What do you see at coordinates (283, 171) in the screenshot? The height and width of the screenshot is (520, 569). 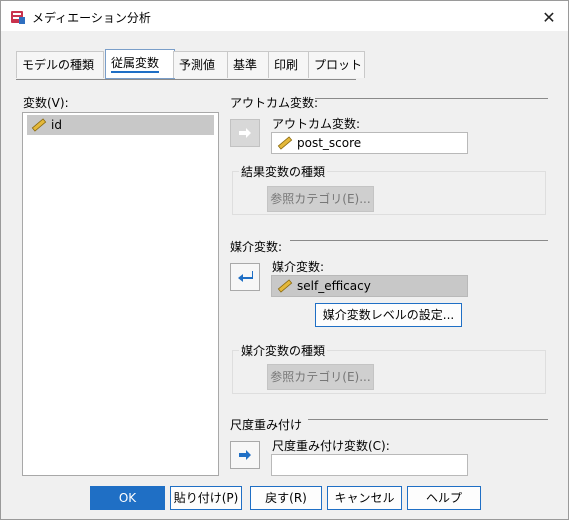 I see `outcome-type-title: 結果変数の種類` at bounding box center [283, 171].